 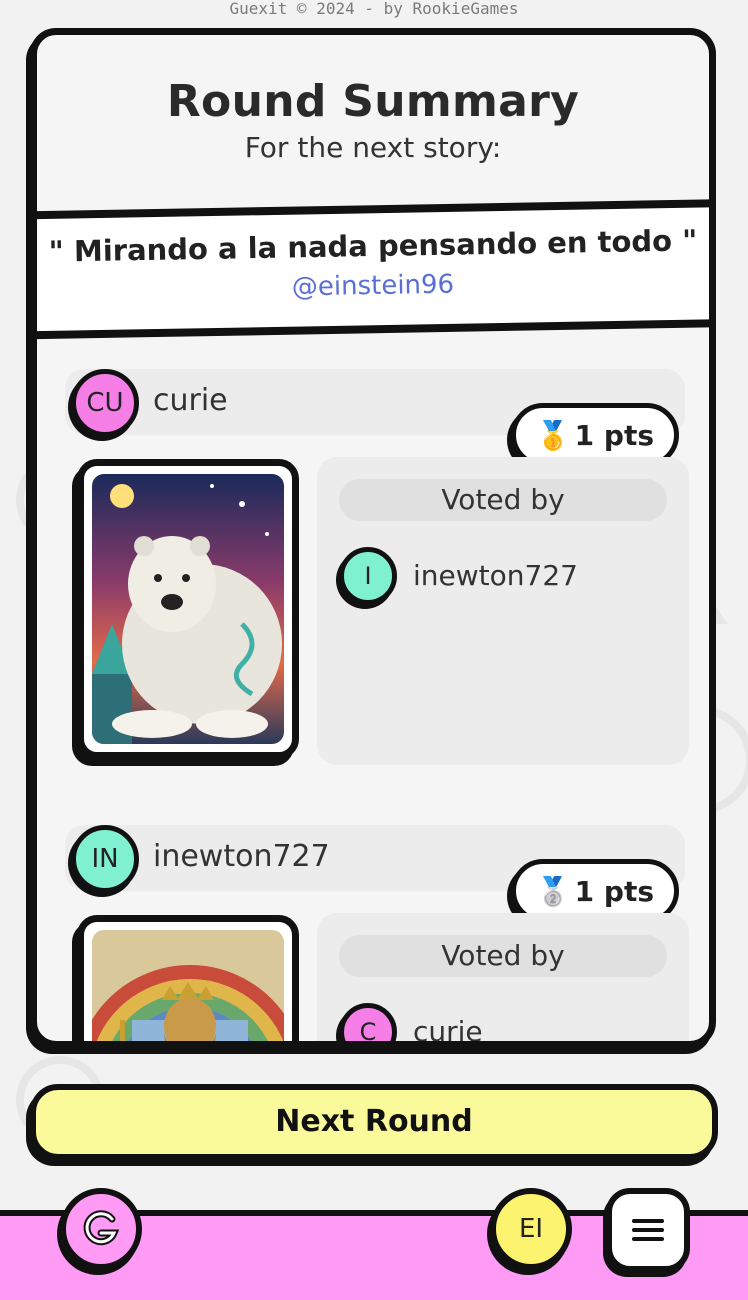 I want to click on next-round-button: Next Round, so click(x=374, y=1122).